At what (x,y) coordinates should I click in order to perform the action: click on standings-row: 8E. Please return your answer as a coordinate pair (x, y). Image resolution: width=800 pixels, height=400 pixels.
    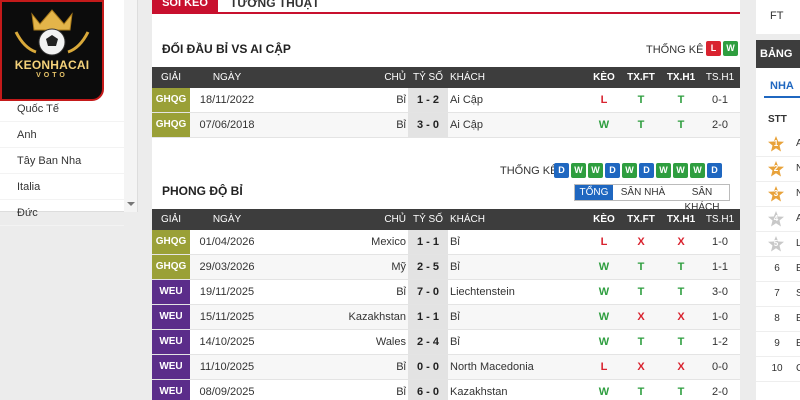
    Looking at the image, I should click on (778, 319).